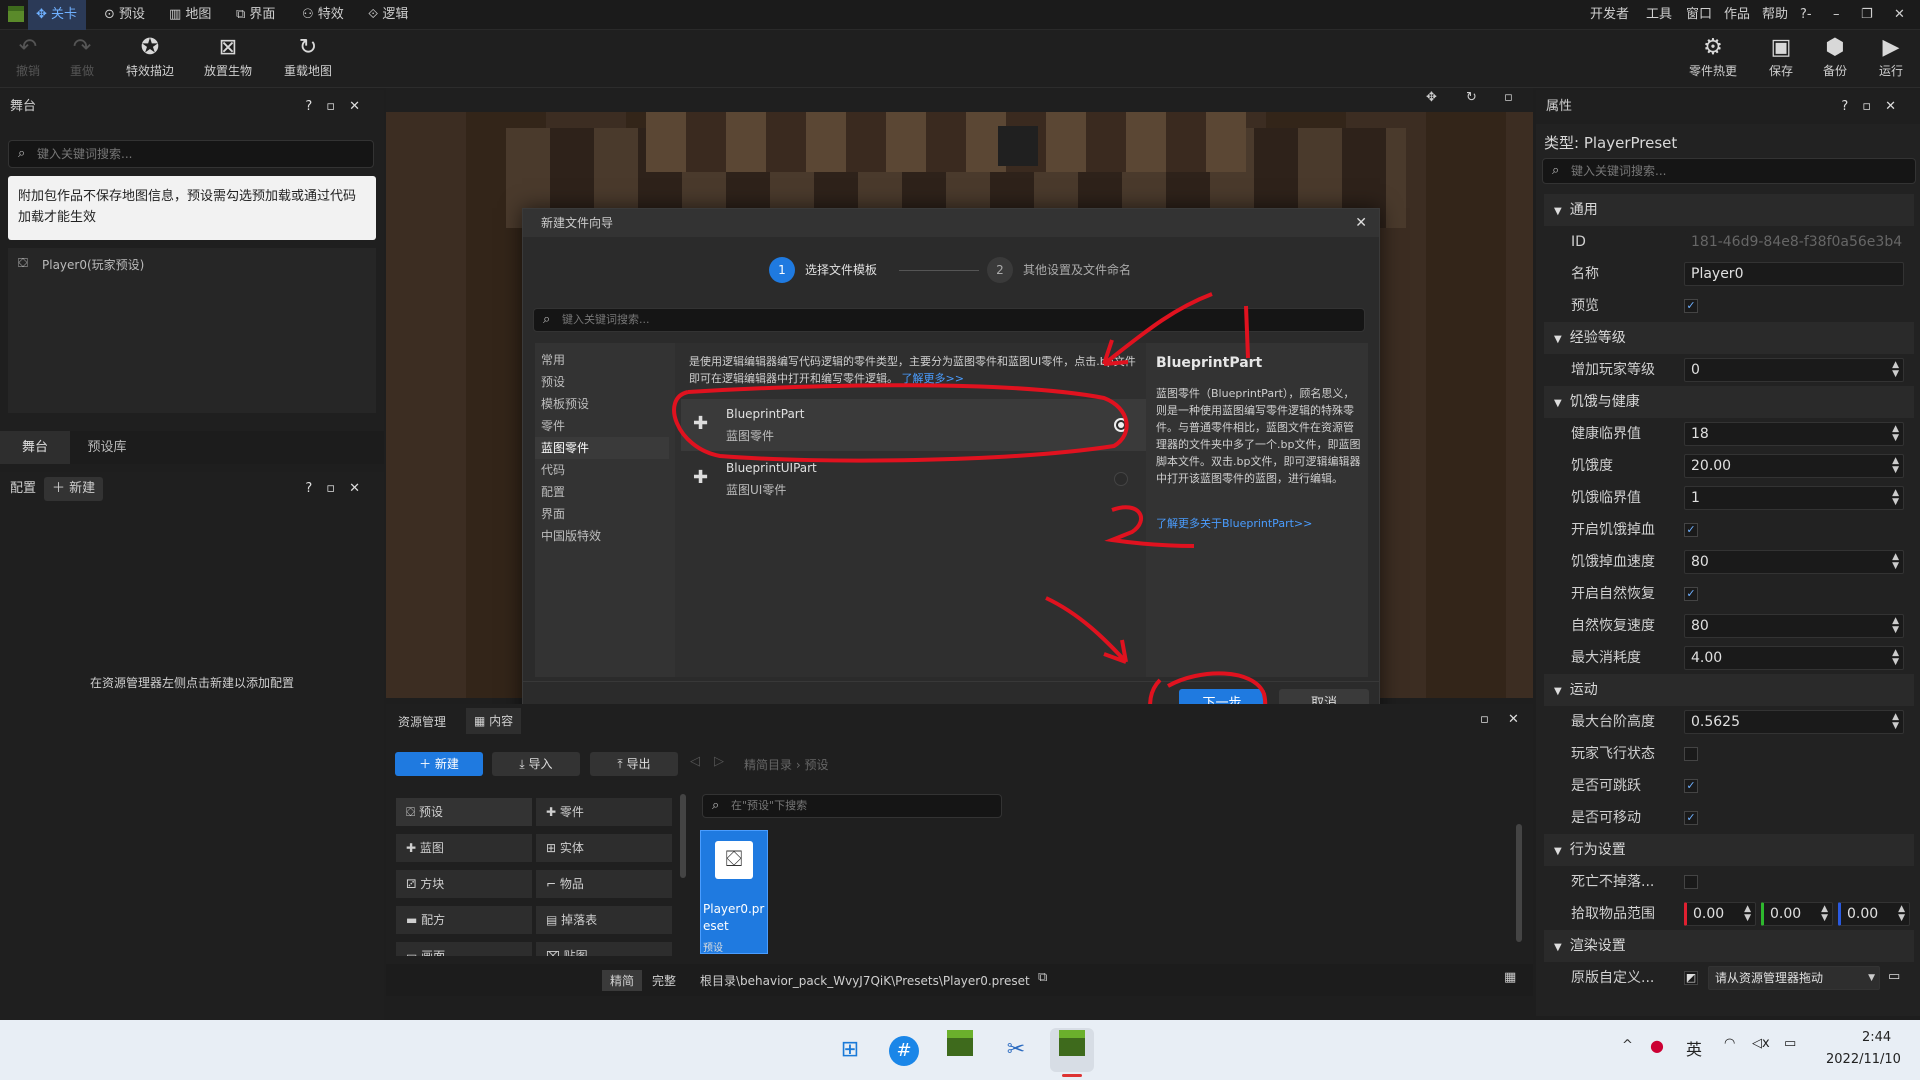  Describe the element at coordinates (604, 949) in the screenshot. I see `res-category-texture: ⌧ 贴图` at that location.